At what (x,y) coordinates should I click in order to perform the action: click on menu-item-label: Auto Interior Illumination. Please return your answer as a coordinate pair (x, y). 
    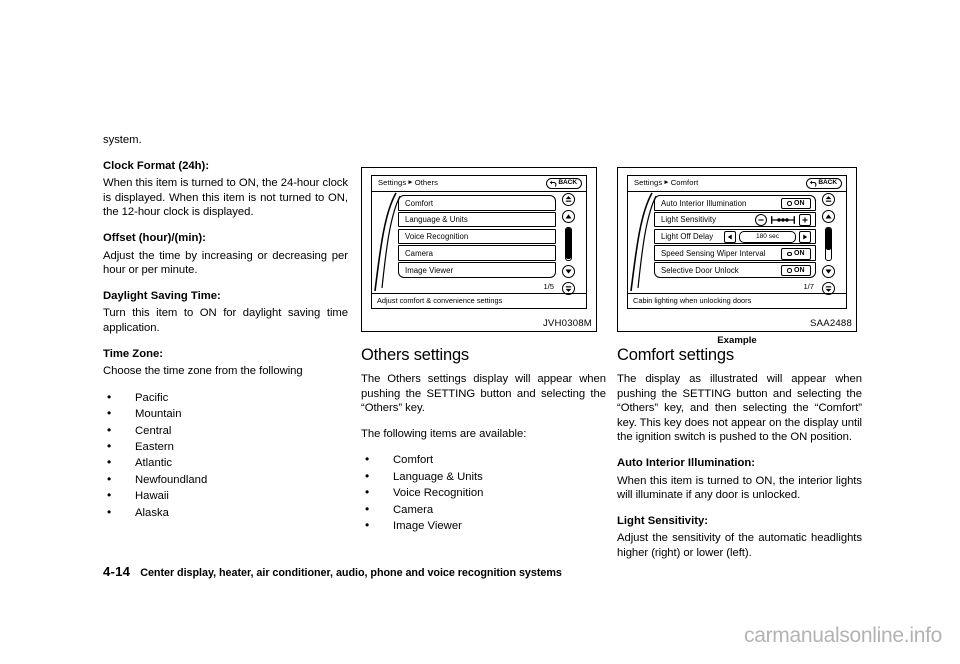
    Looking at the image, I should click on (704, 203).